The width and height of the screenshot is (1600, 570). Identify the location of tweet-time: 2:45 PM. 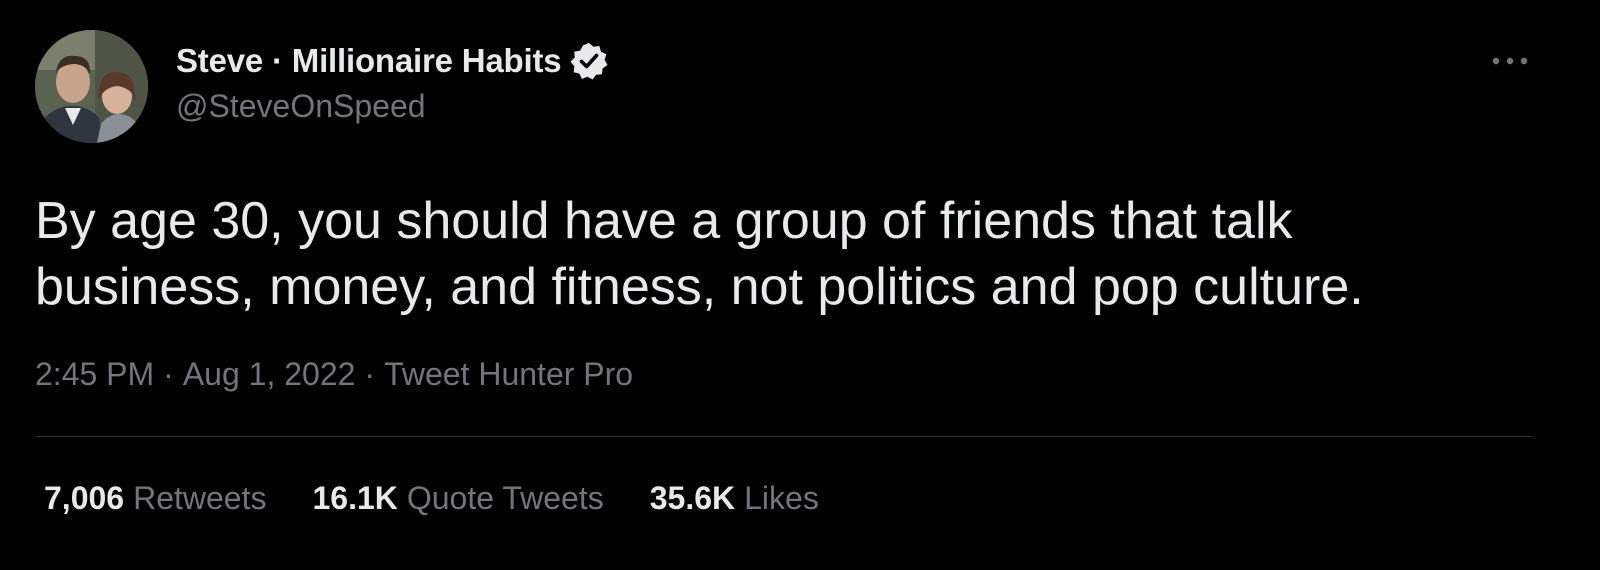
(94, 374).